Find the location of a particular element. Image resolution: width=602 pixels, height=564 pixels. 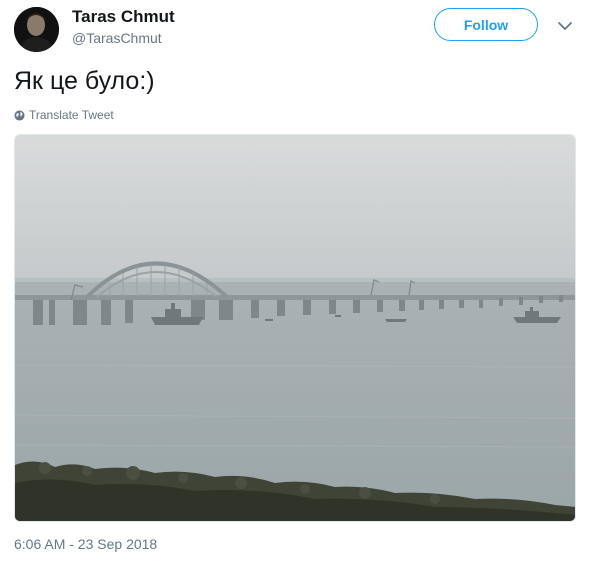

display-name: Taras Chmut is located at coordinates (123, 17).